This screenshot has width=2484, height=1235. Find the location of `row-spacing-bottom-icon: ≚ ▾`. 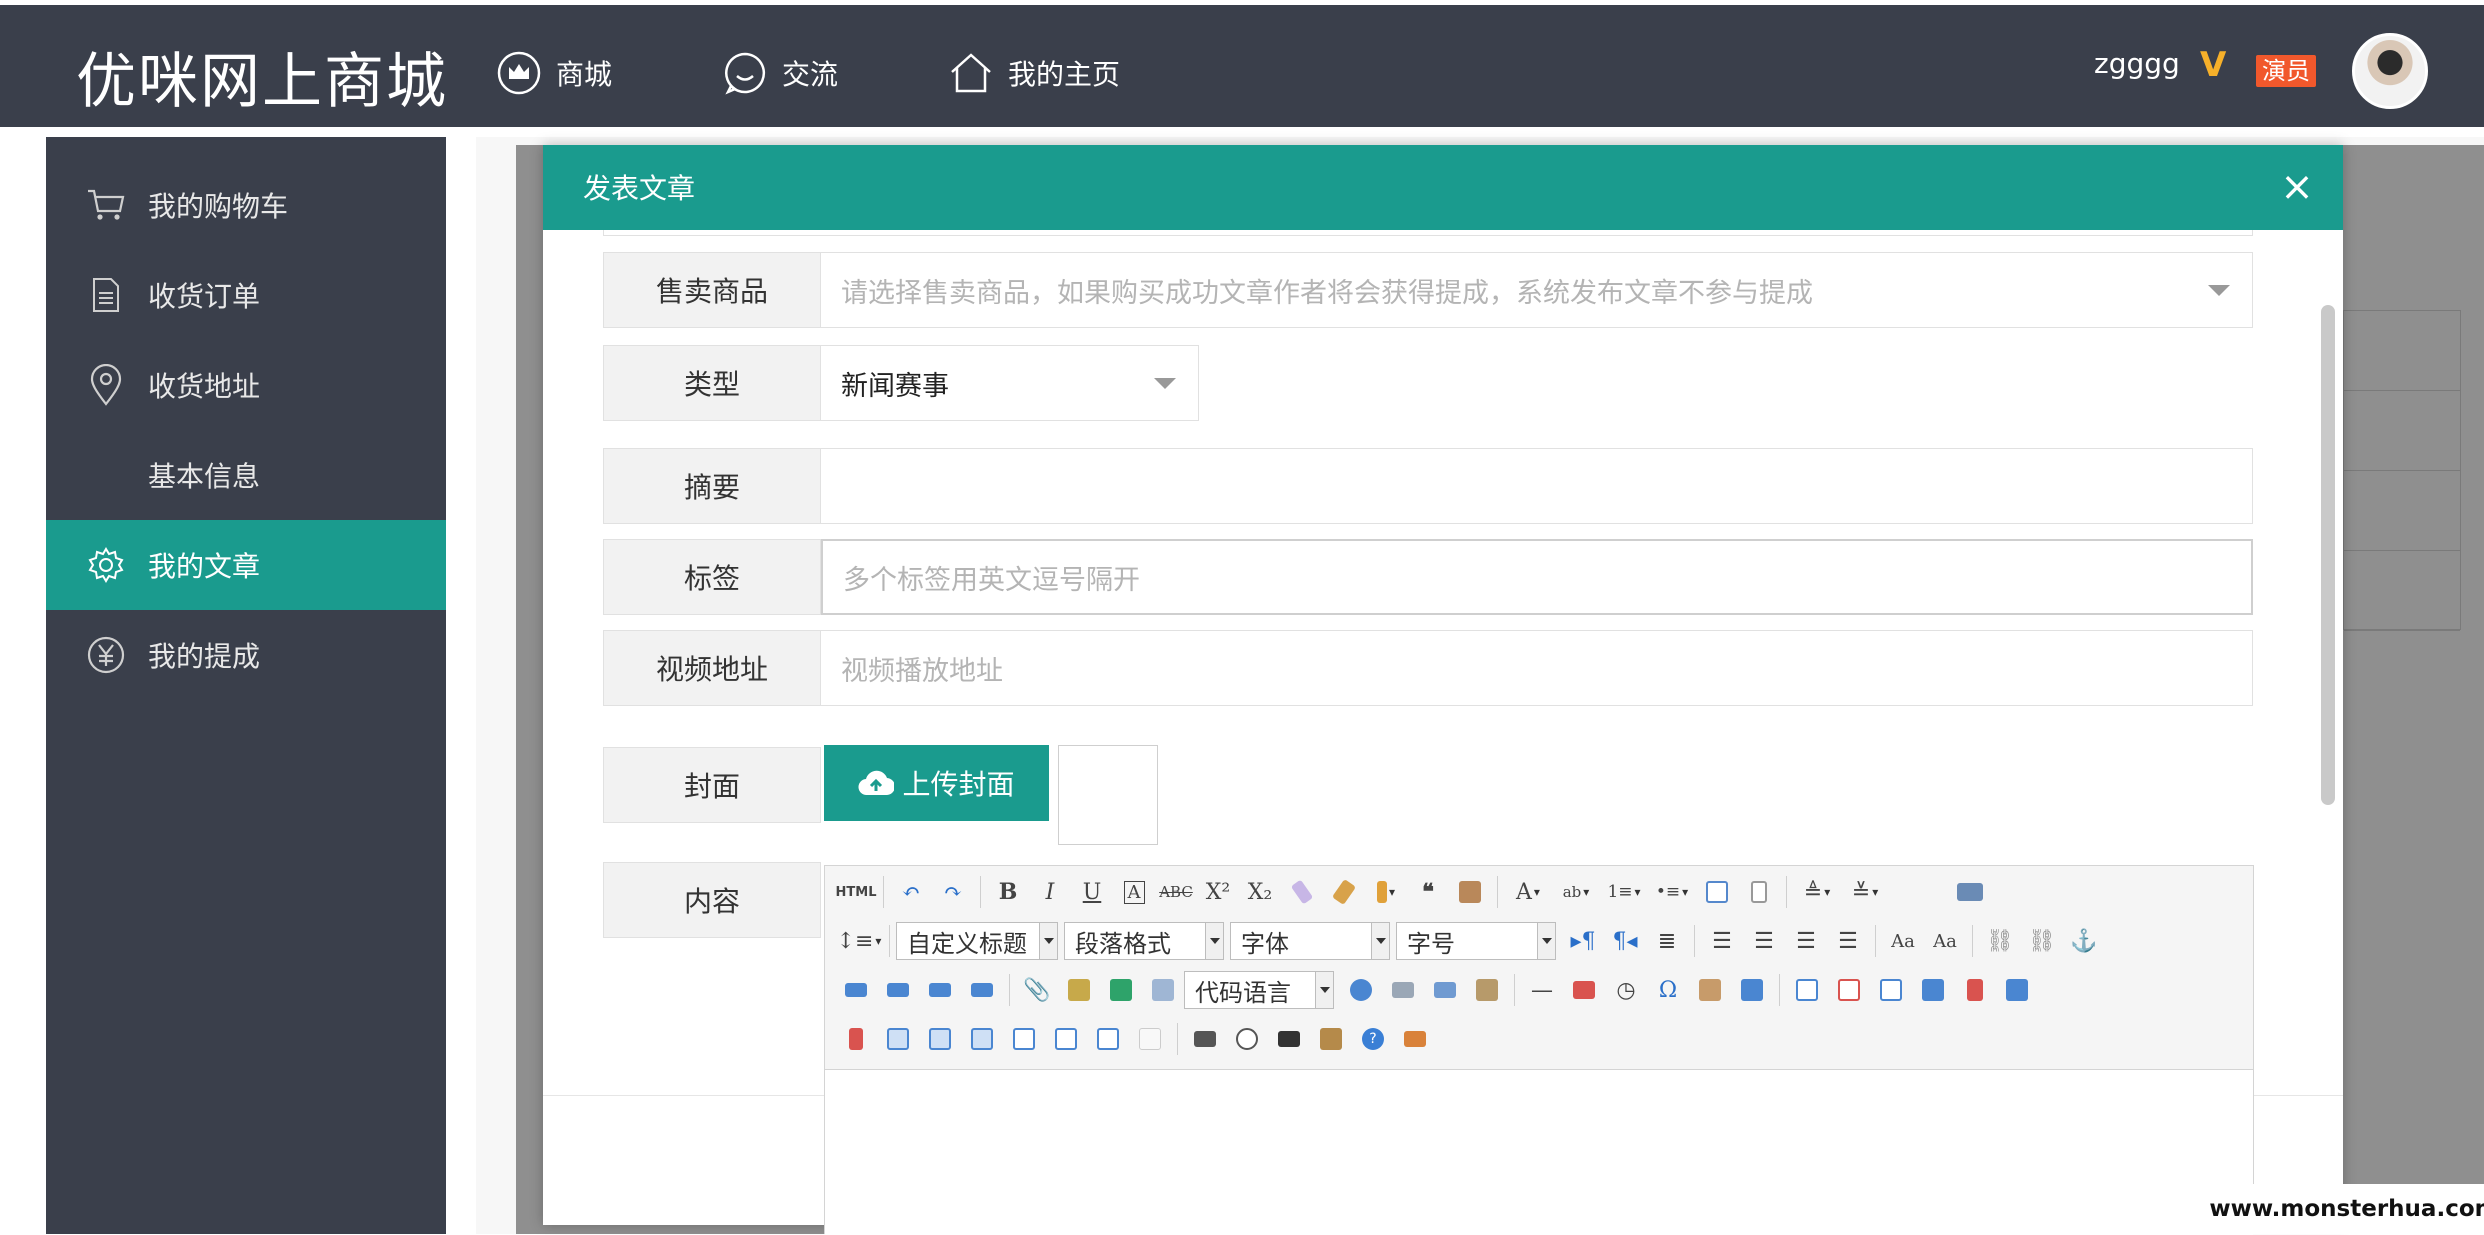

row-spacing-bottom-icon: ≚ ▾ is located at coordinates (1865, 892).